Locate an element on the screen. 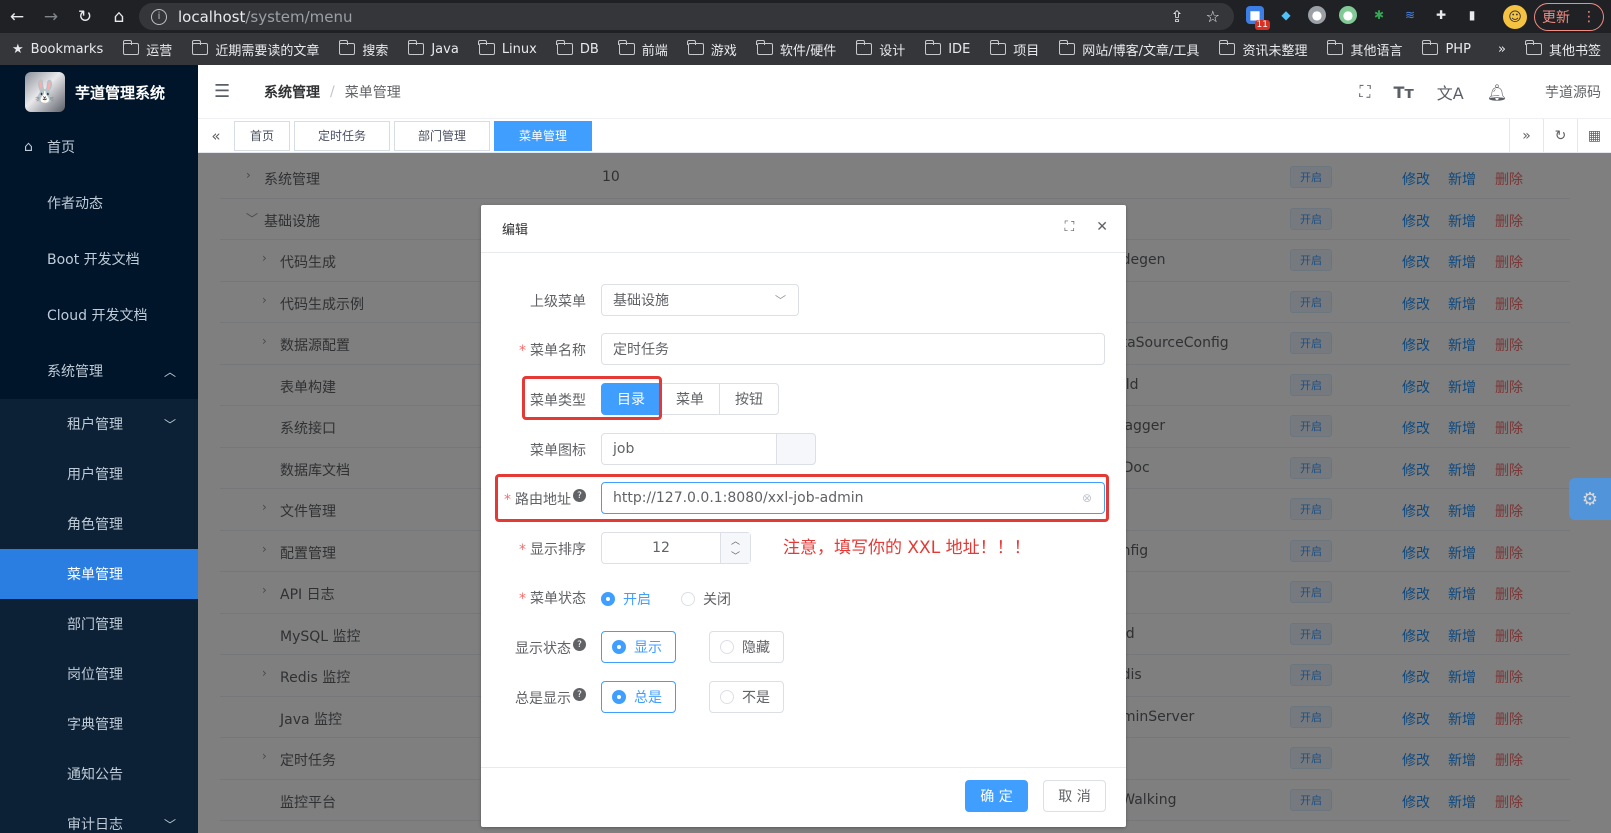 Image resolution: width=1611 pixels, height=833 pixels. breadcrumb-item: 系统管理 is located at coordinates (292, 92).